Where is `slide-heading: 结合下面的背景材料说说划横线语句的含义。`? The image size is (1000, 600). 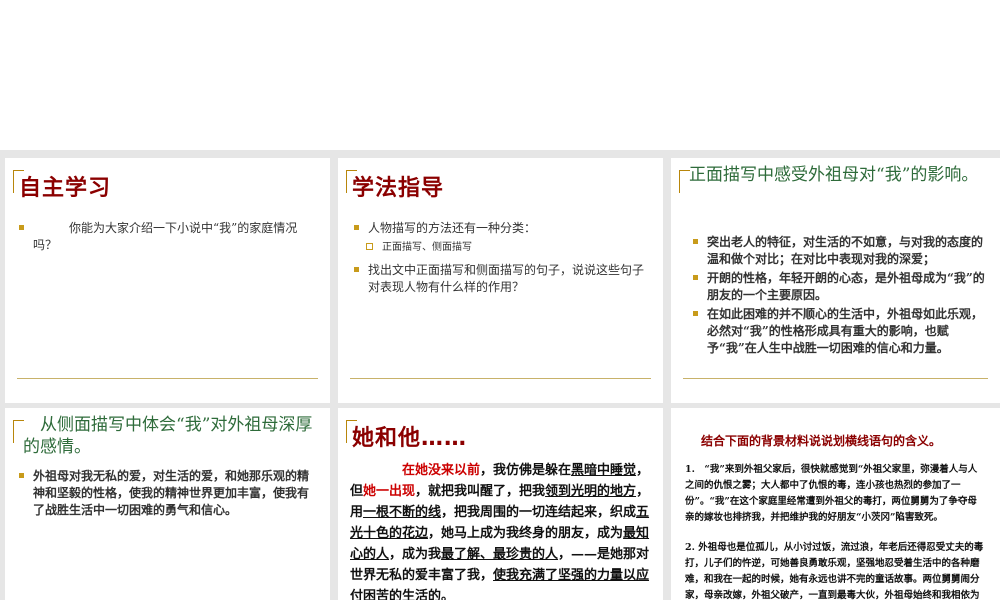
slide-heading: 结合下面的背景材料说说划横线语句的含义。 is located at coordinates (821, 441).